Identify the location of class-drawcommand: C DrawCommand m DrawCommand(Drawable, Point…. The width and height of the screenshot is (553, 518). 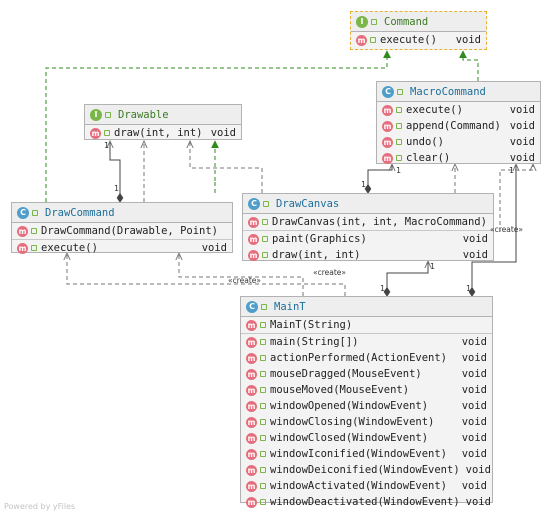
(122, 229).